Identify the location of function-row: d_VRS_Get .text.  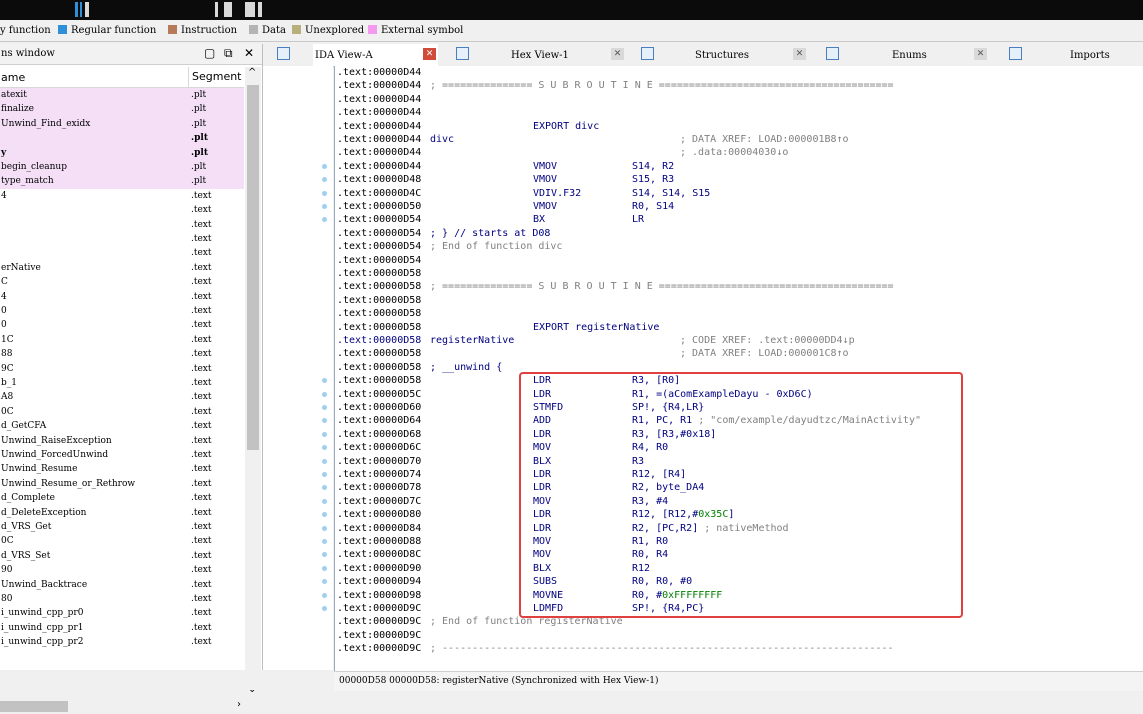
(122, 527).